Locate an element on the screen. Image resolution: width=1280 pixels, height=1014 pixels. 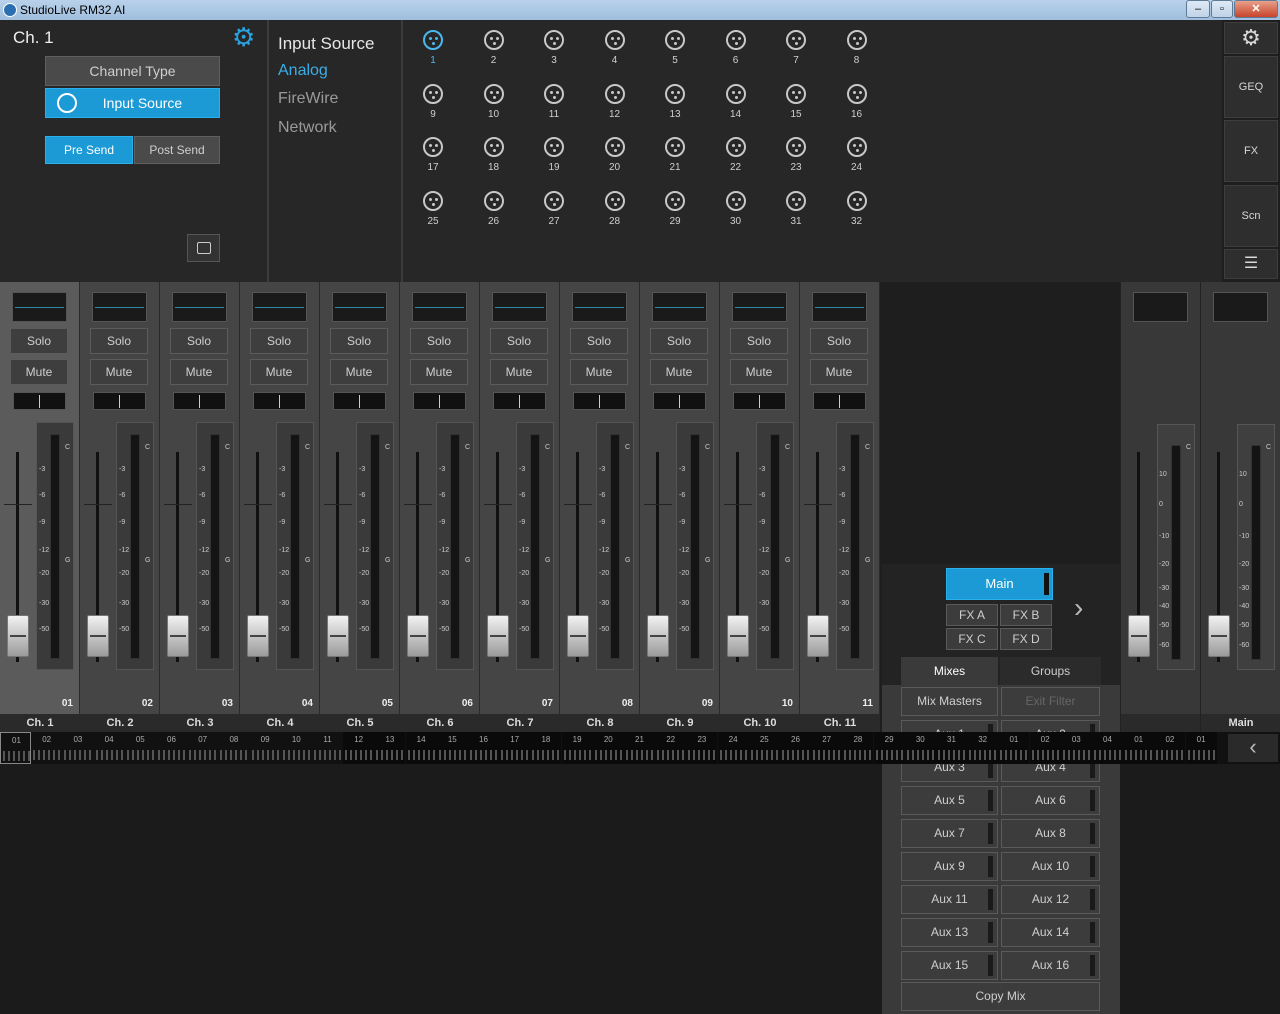
nav-channel-cell: 25 is located at coordinates (764, 748).